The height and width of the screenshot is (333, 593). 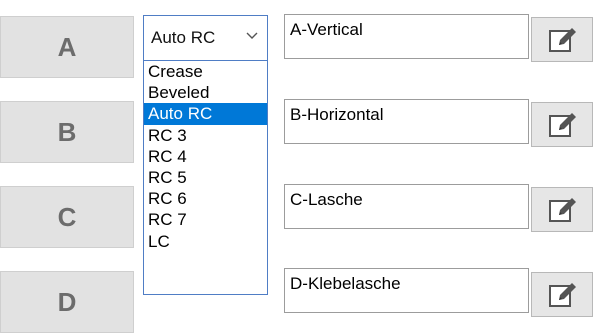 I want to click on option-lc: LC, so click(x=205, y=241).